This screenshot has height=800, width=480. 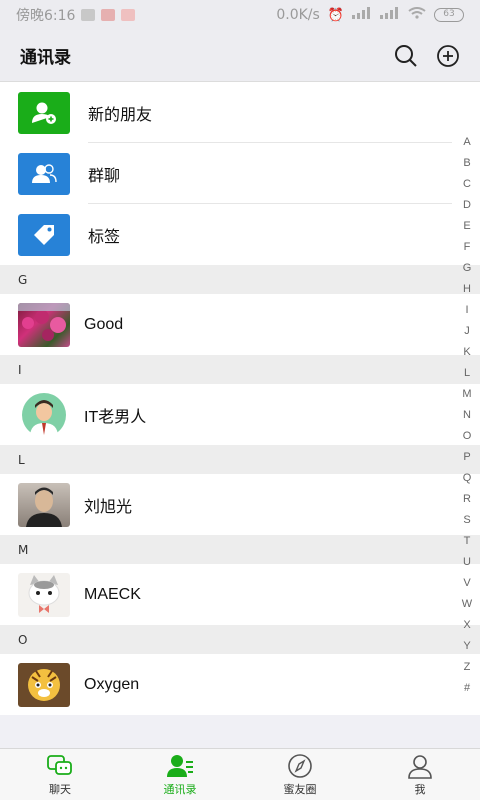 What do you see at coordinates (240, 684) in the screenshot?
I see `contact-oxygen: Oxygen` at bounding box center [240, 684].